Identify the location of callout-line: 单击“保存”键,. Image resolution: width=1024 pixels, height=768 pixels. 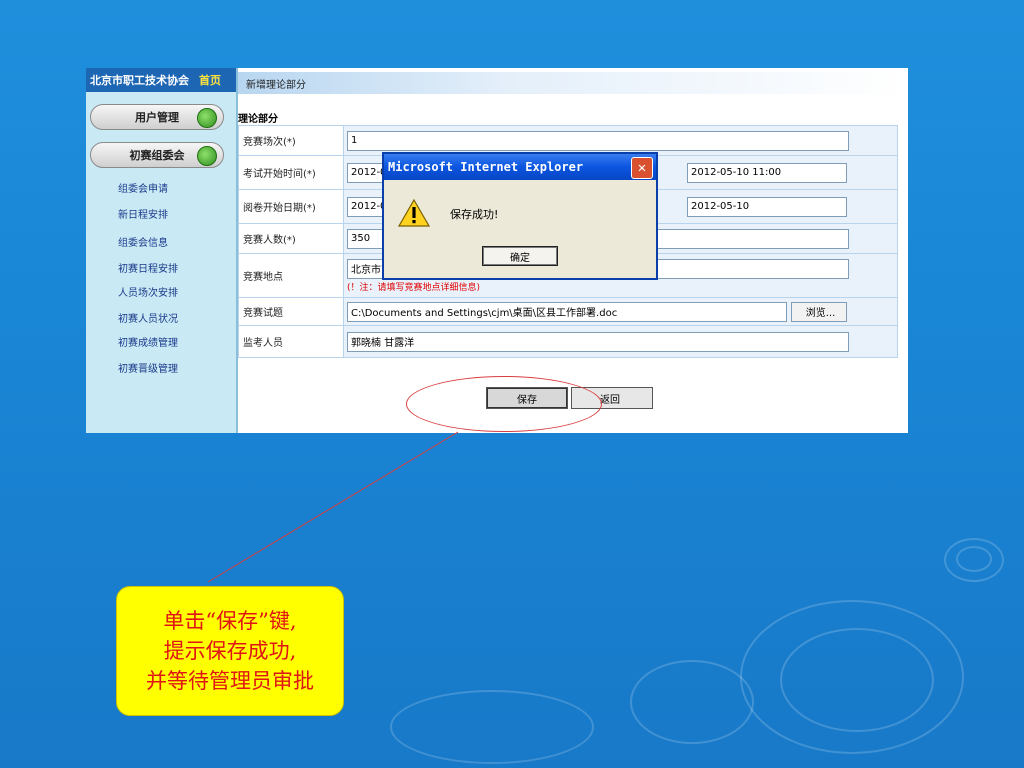
(230, 621).